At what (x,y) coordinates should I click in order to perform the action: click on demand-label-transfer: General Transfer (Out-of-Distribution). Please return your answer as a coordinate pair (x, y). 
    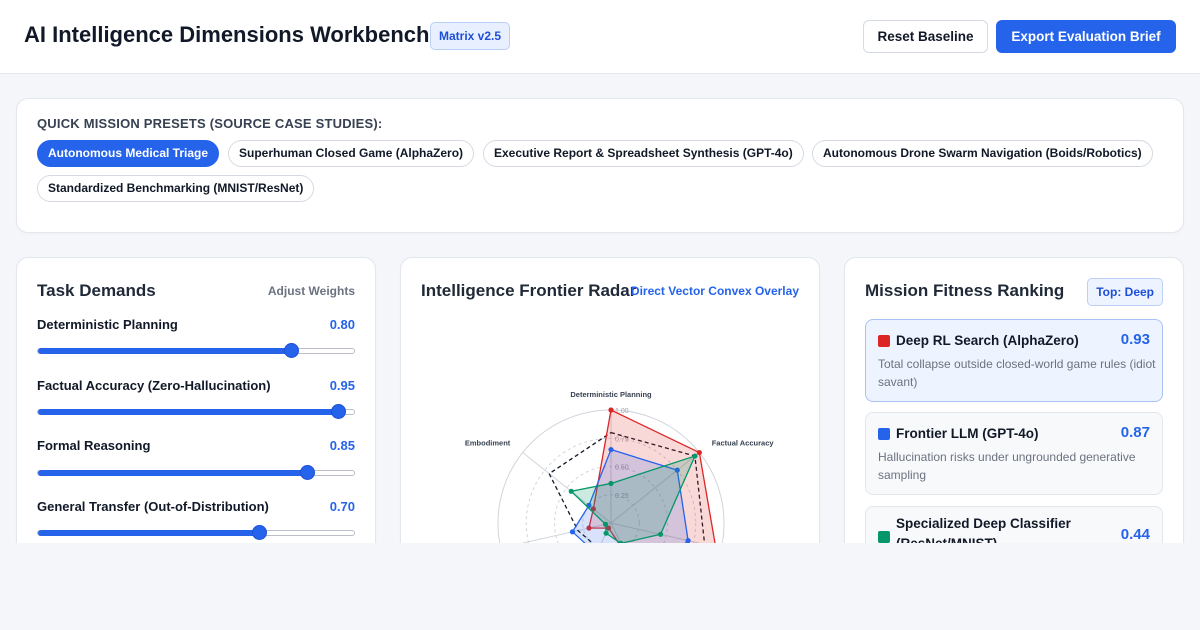
    Looking at the image, I should click on (153, 506).